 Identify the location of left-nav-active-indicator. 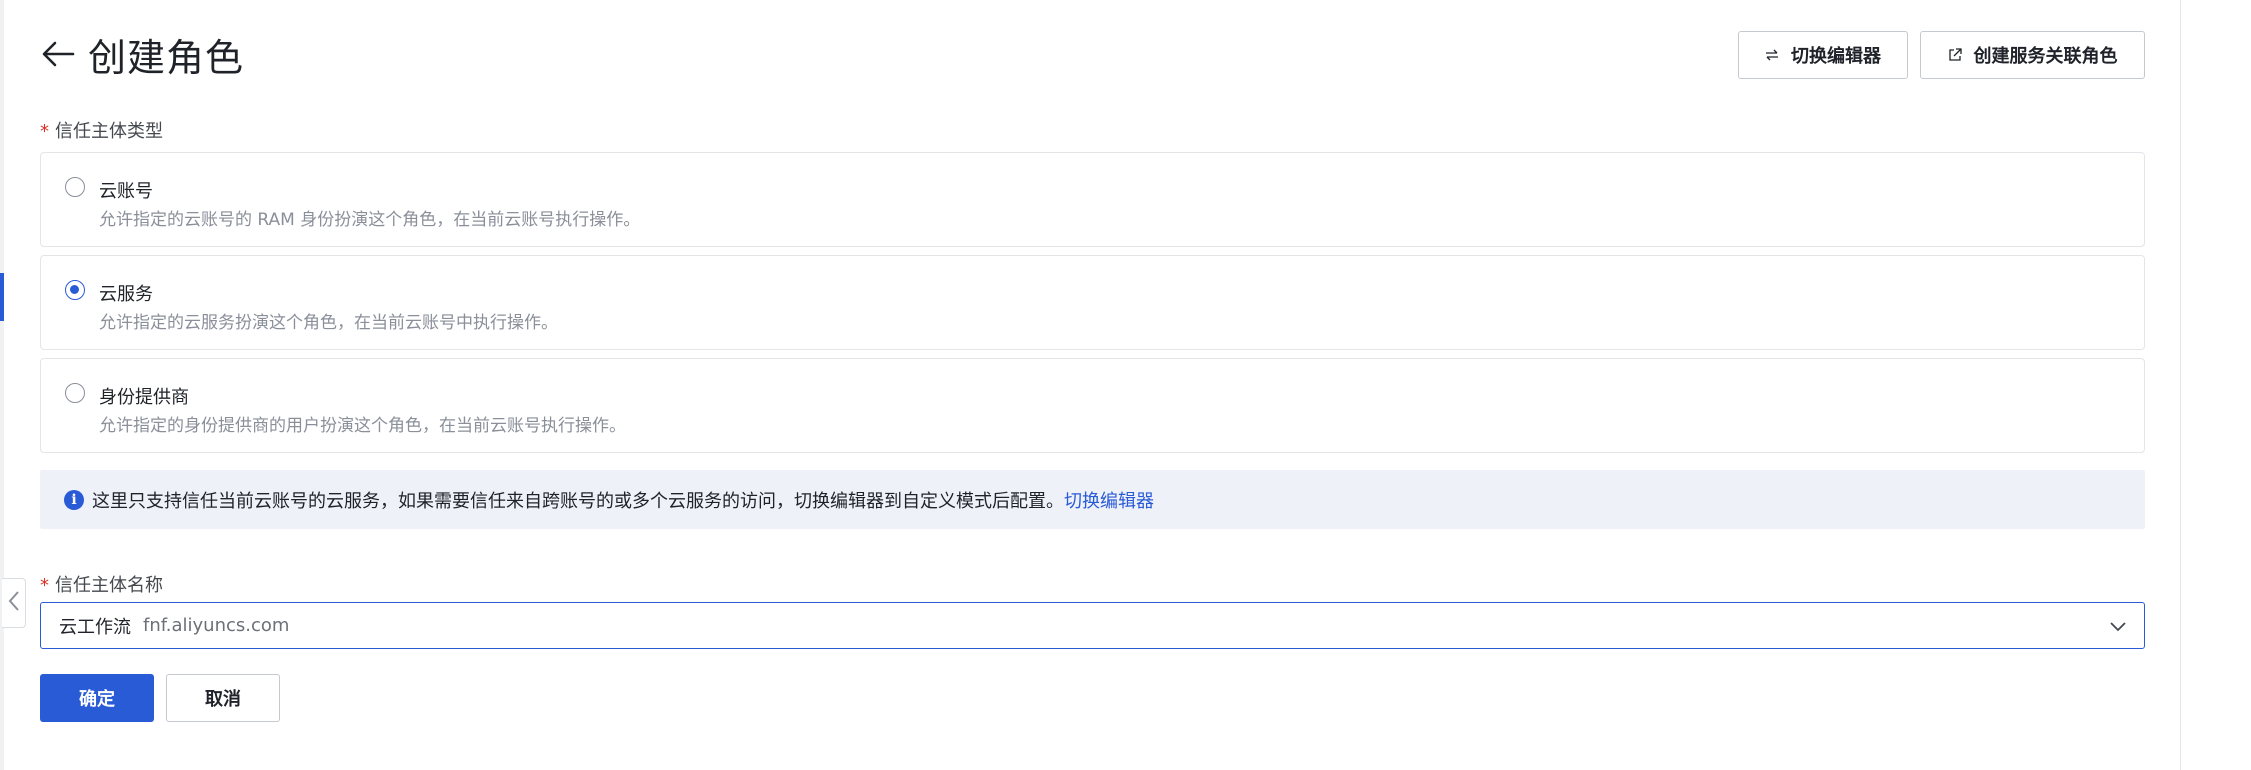
(2, 297).